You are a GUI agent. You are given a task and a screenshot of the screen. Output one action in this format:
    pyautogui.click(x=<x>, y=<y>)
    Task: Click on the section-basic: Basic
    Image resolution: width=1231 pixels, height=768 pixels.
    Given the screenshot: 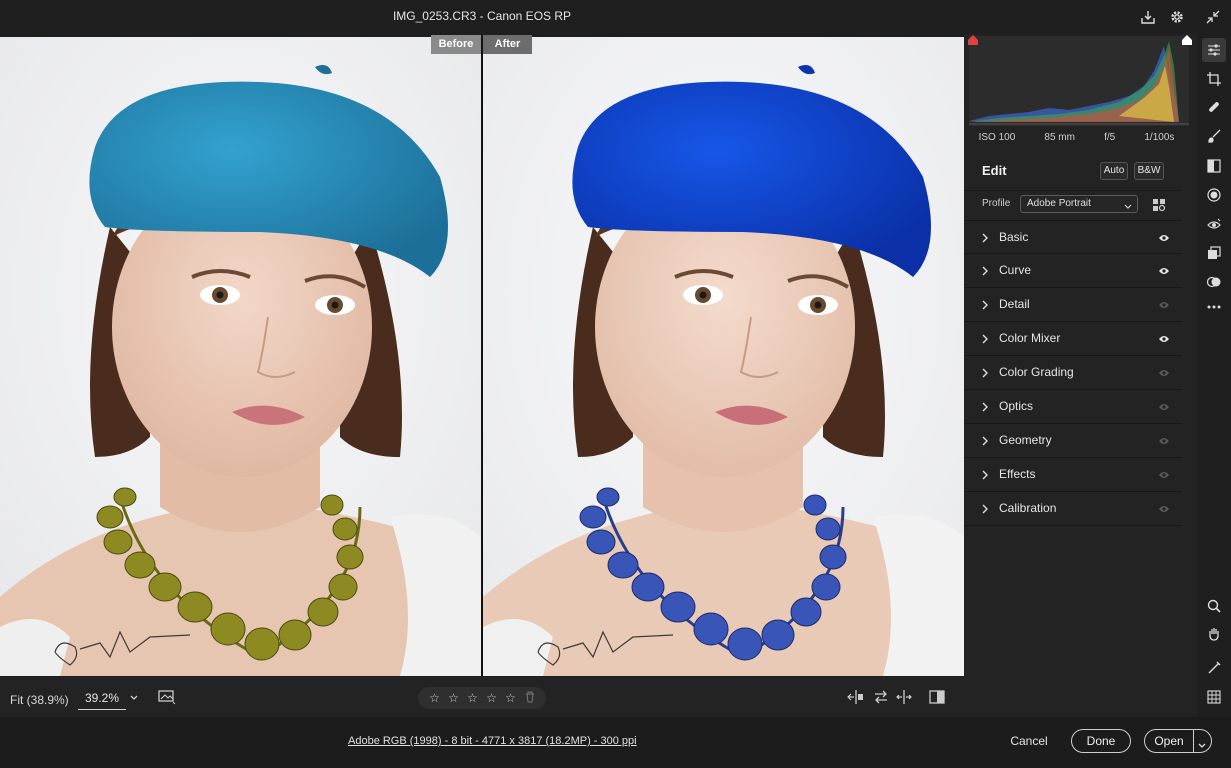 What is the action you would take?
    pyautogui.click(x=1073, y=237)
    